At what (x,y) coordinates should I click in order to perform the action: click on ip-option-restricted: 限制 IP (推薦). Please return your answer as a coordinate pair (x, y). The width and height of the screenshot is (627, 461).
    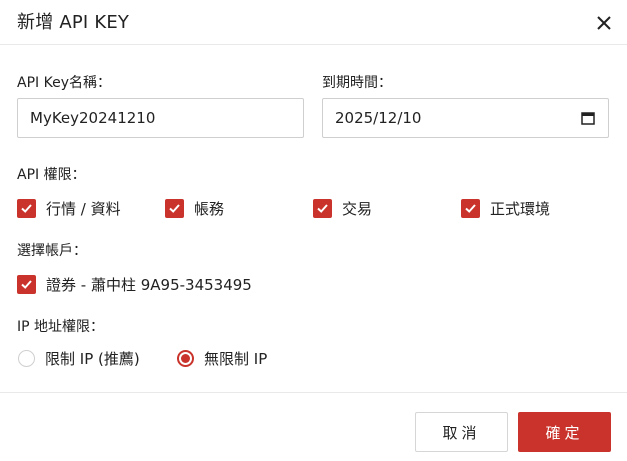
    Looking at the image, I should click on (79, 358).